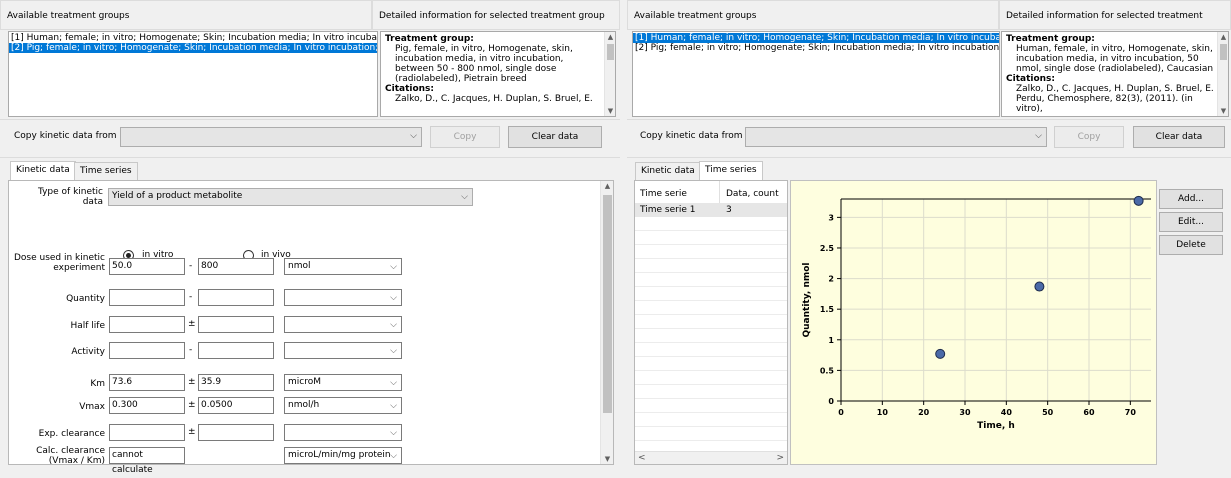 Image resolution: width=1231 pixels, height=478 pixels. What do you see at coordinates (929, 157) in the screenshot?
I see `divider` at bounding box center [929, 157].